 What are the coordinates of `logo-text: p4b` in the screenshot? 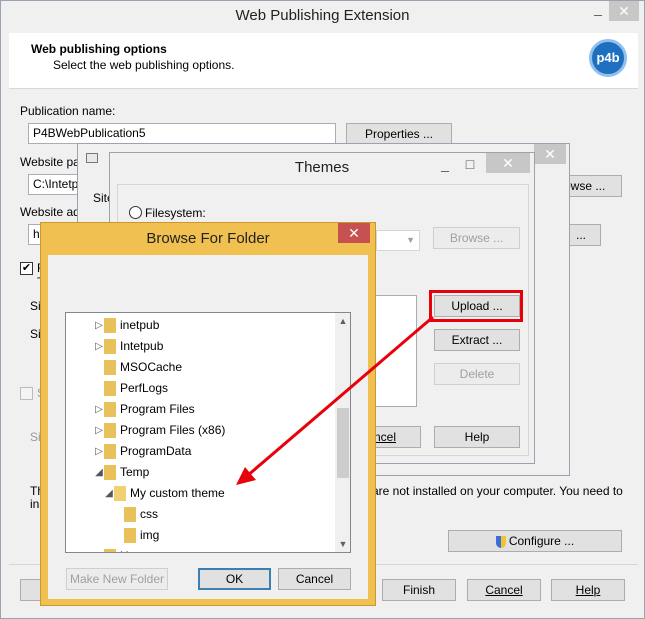 It's located at (608, 57).